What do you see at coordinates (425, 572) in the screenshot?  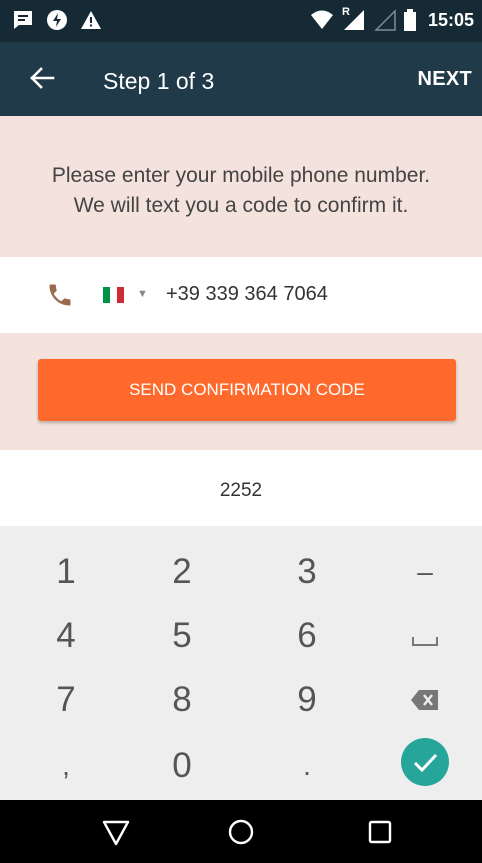 I see `key-minus: –` at bounding box center [425, 572].